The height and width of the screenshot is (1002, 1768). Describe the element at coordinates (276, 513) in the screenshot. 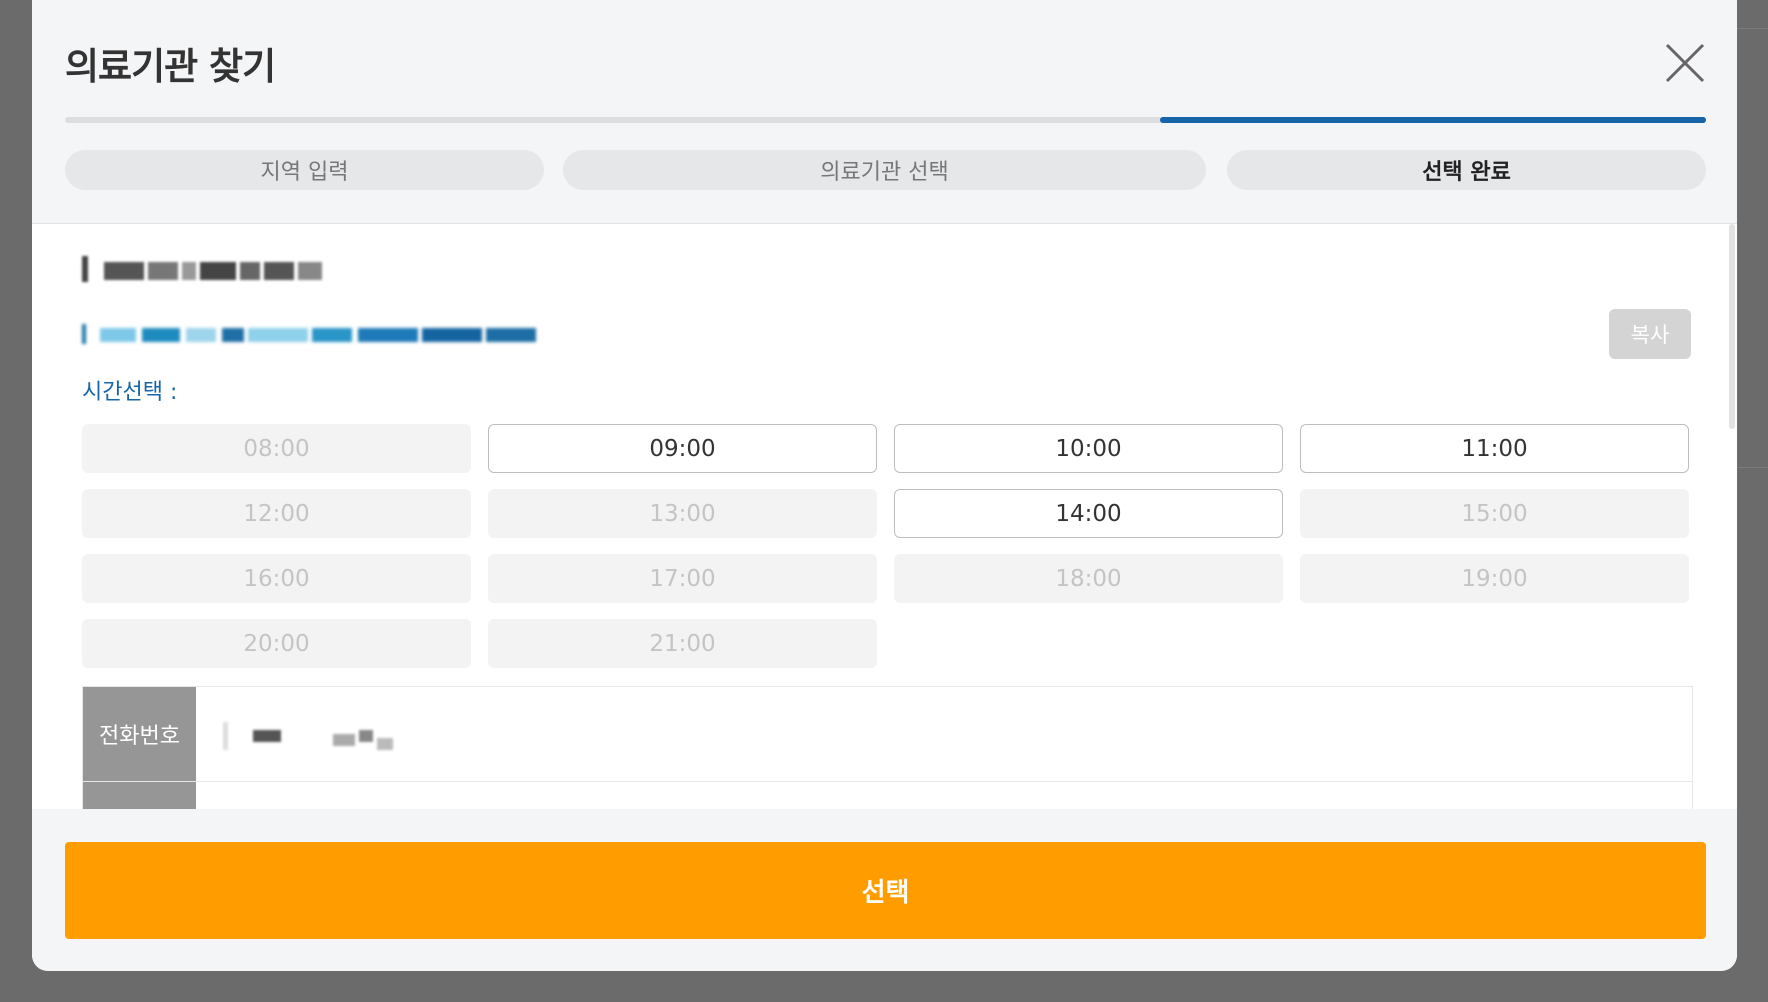

I see `time-slot-1200: 12:00` at that location.